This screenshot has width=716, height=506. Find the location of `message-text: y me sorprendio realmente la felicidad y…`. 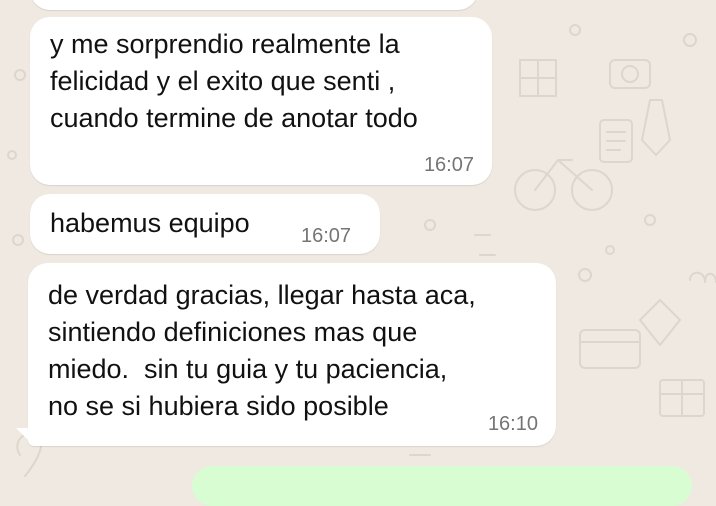

message-text: y me sorprendio realmente la felicidad y… is located at coordinates (234, 81).